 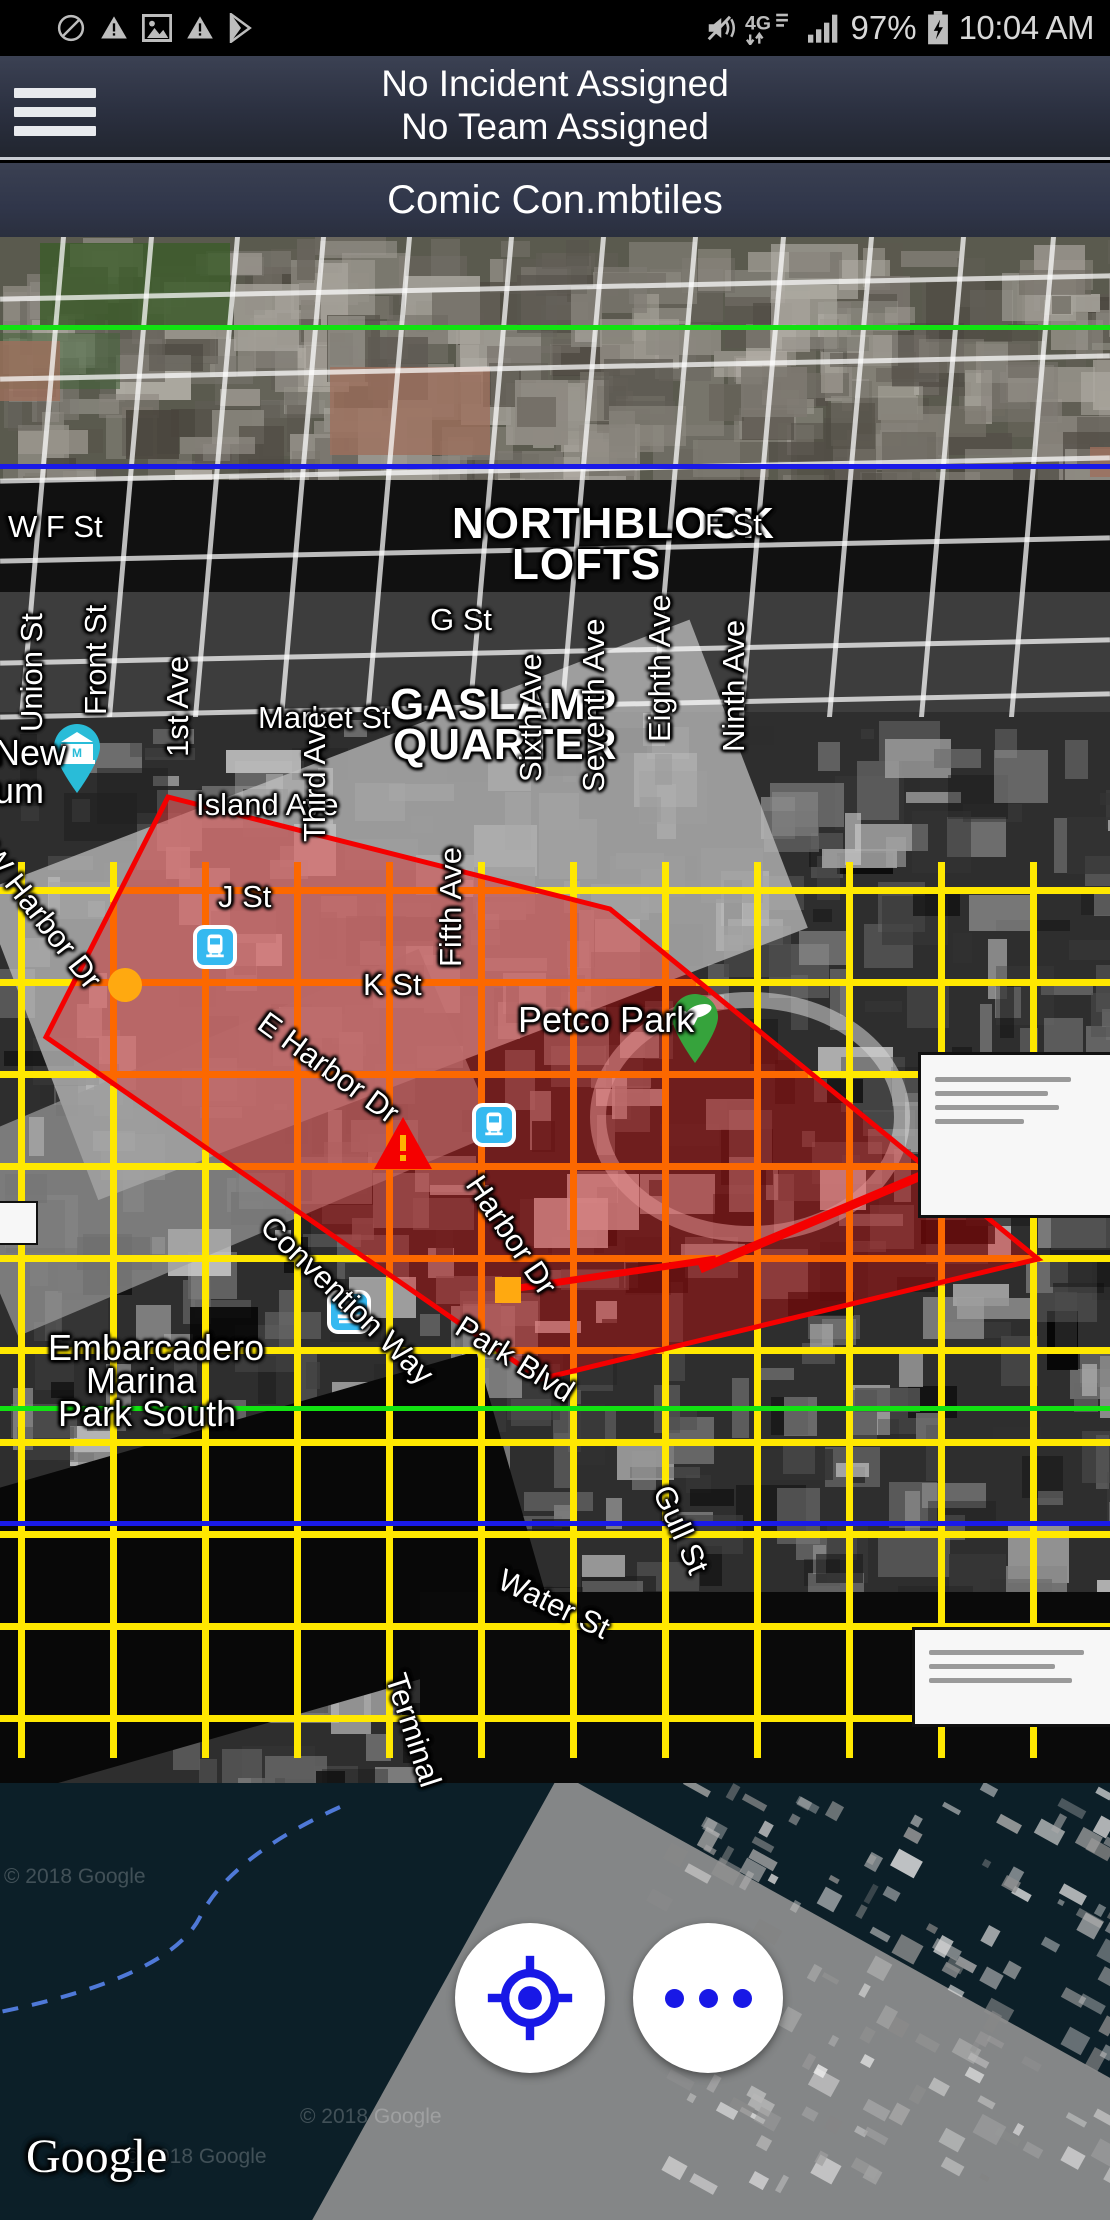 I want to click on map-file-title-bar: Comic Con.mbtiles, so click(x=555, y=200).